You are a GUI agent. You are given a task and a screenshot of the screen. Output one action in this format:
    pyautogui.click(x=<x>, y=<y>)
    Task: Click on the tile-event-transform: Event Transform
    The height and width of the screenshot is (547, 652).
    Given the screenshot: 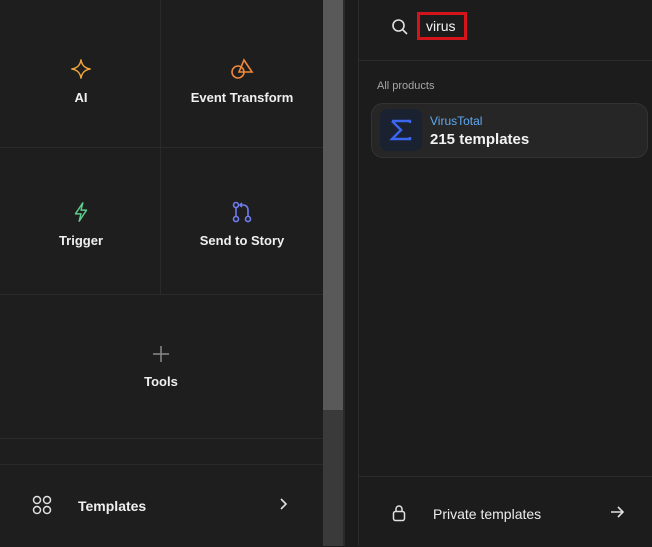 What is the action you would take?
    pyautogui.click(x=242, y=81)
    